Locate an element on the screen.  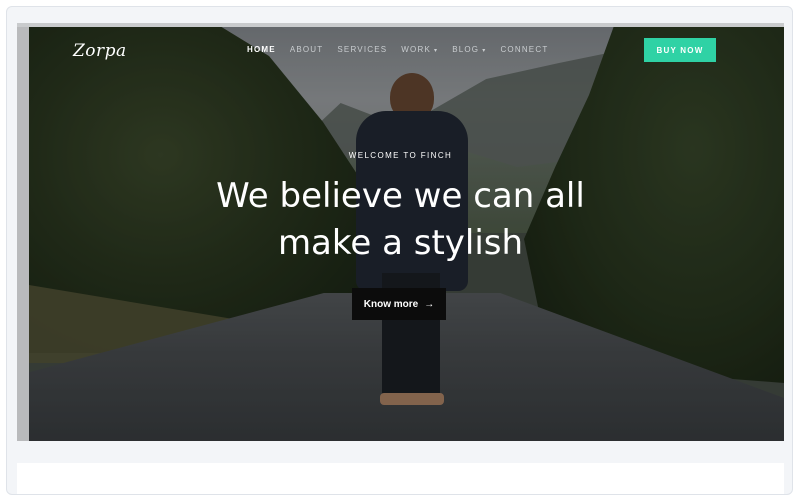
nav-item-home: HOME is located at coordinates (261, 49).